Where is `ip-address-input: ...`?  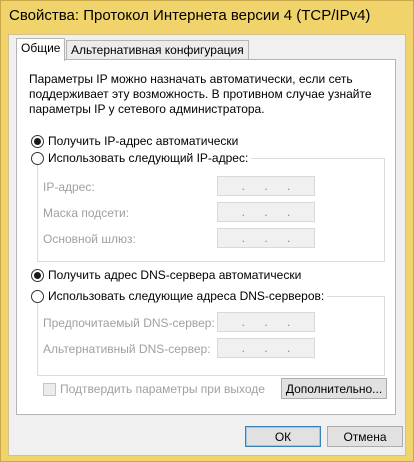 ip-address-input: ... is located at coordinates (266, 186).